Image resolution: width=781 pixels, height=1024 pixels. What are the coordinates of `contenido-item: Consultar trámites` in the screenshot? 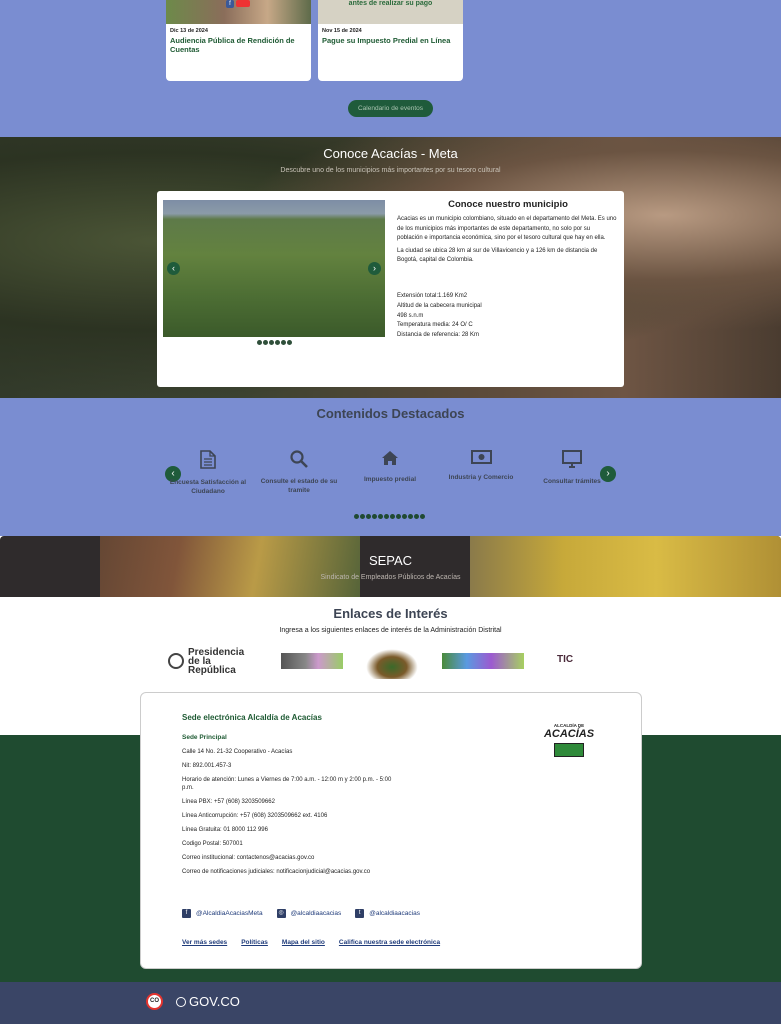 It's located at (572, 468).